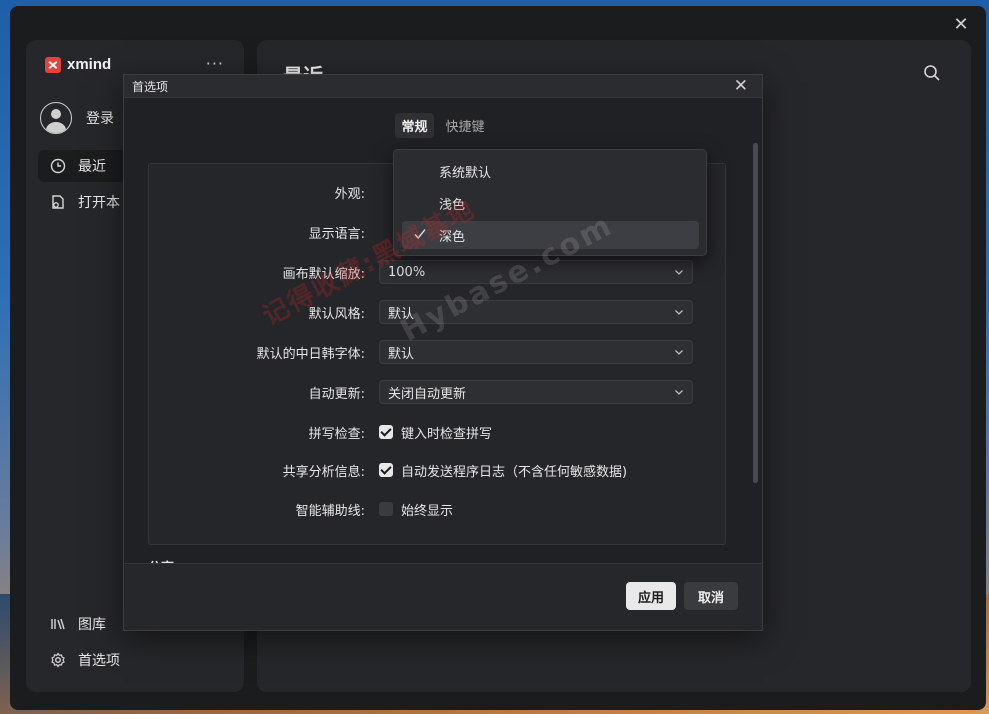  Describe the element at coordinates (323, 472) in the screenshot. I see `analytics-label: 共享分析信息:` at that location.